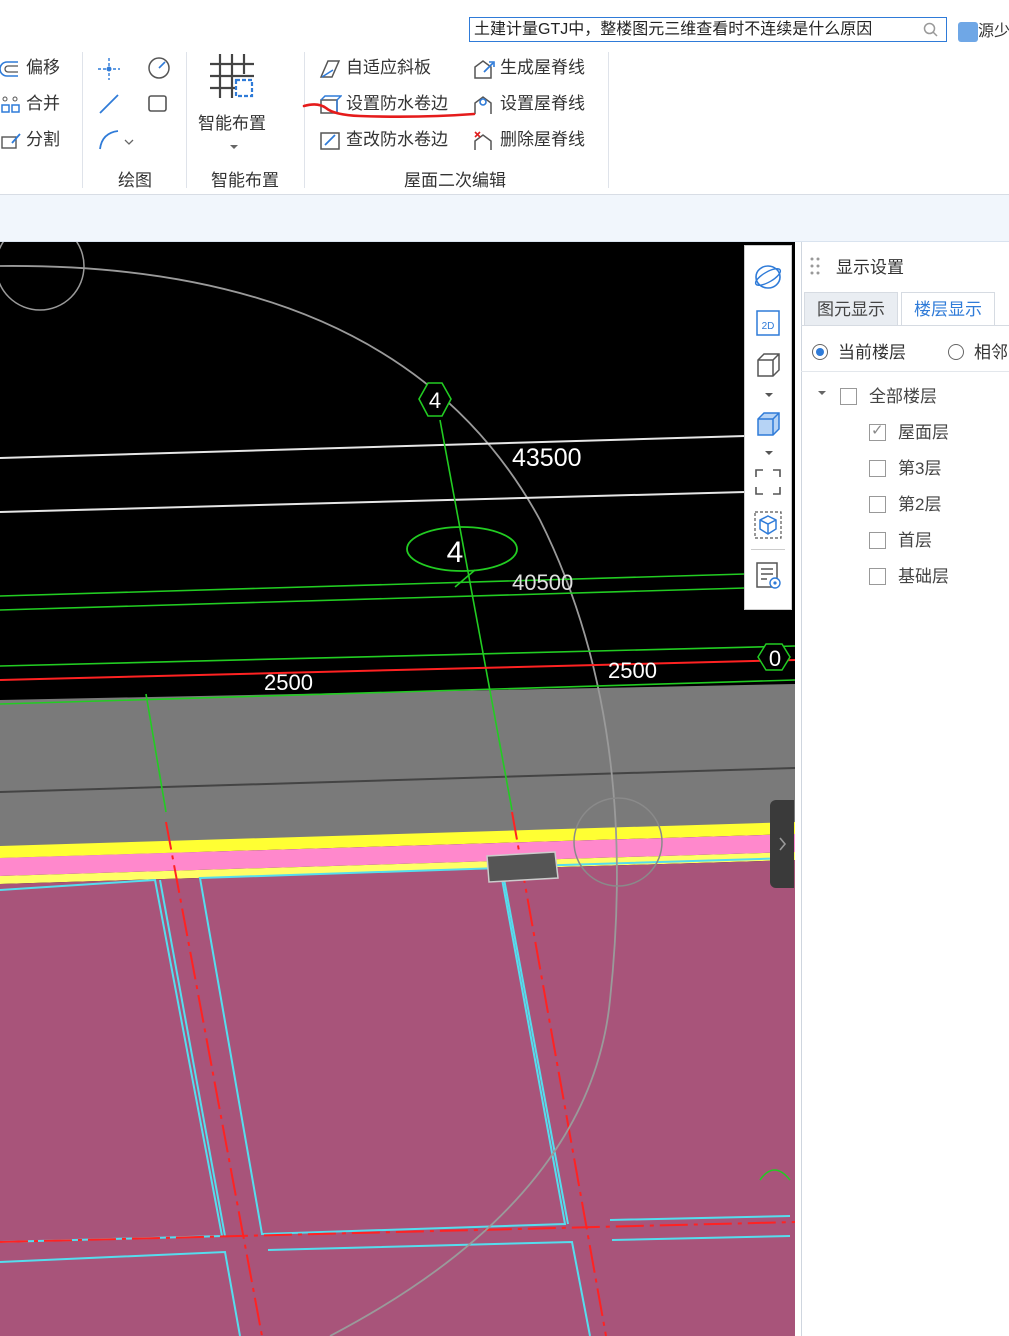  What do you see at coordinates (9, 68) in the screenshot?
I see `offset-icon` at bounding box center [9, 68].